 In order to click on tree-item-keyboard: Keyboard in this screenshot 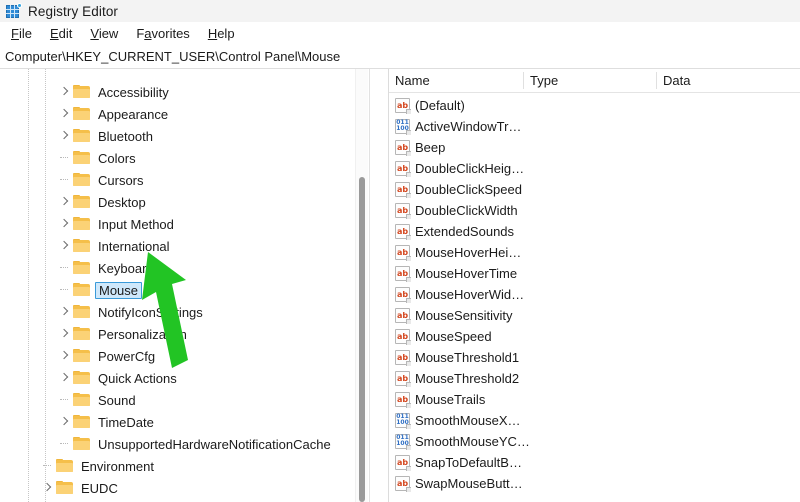, I will do `click(106, 268)`.